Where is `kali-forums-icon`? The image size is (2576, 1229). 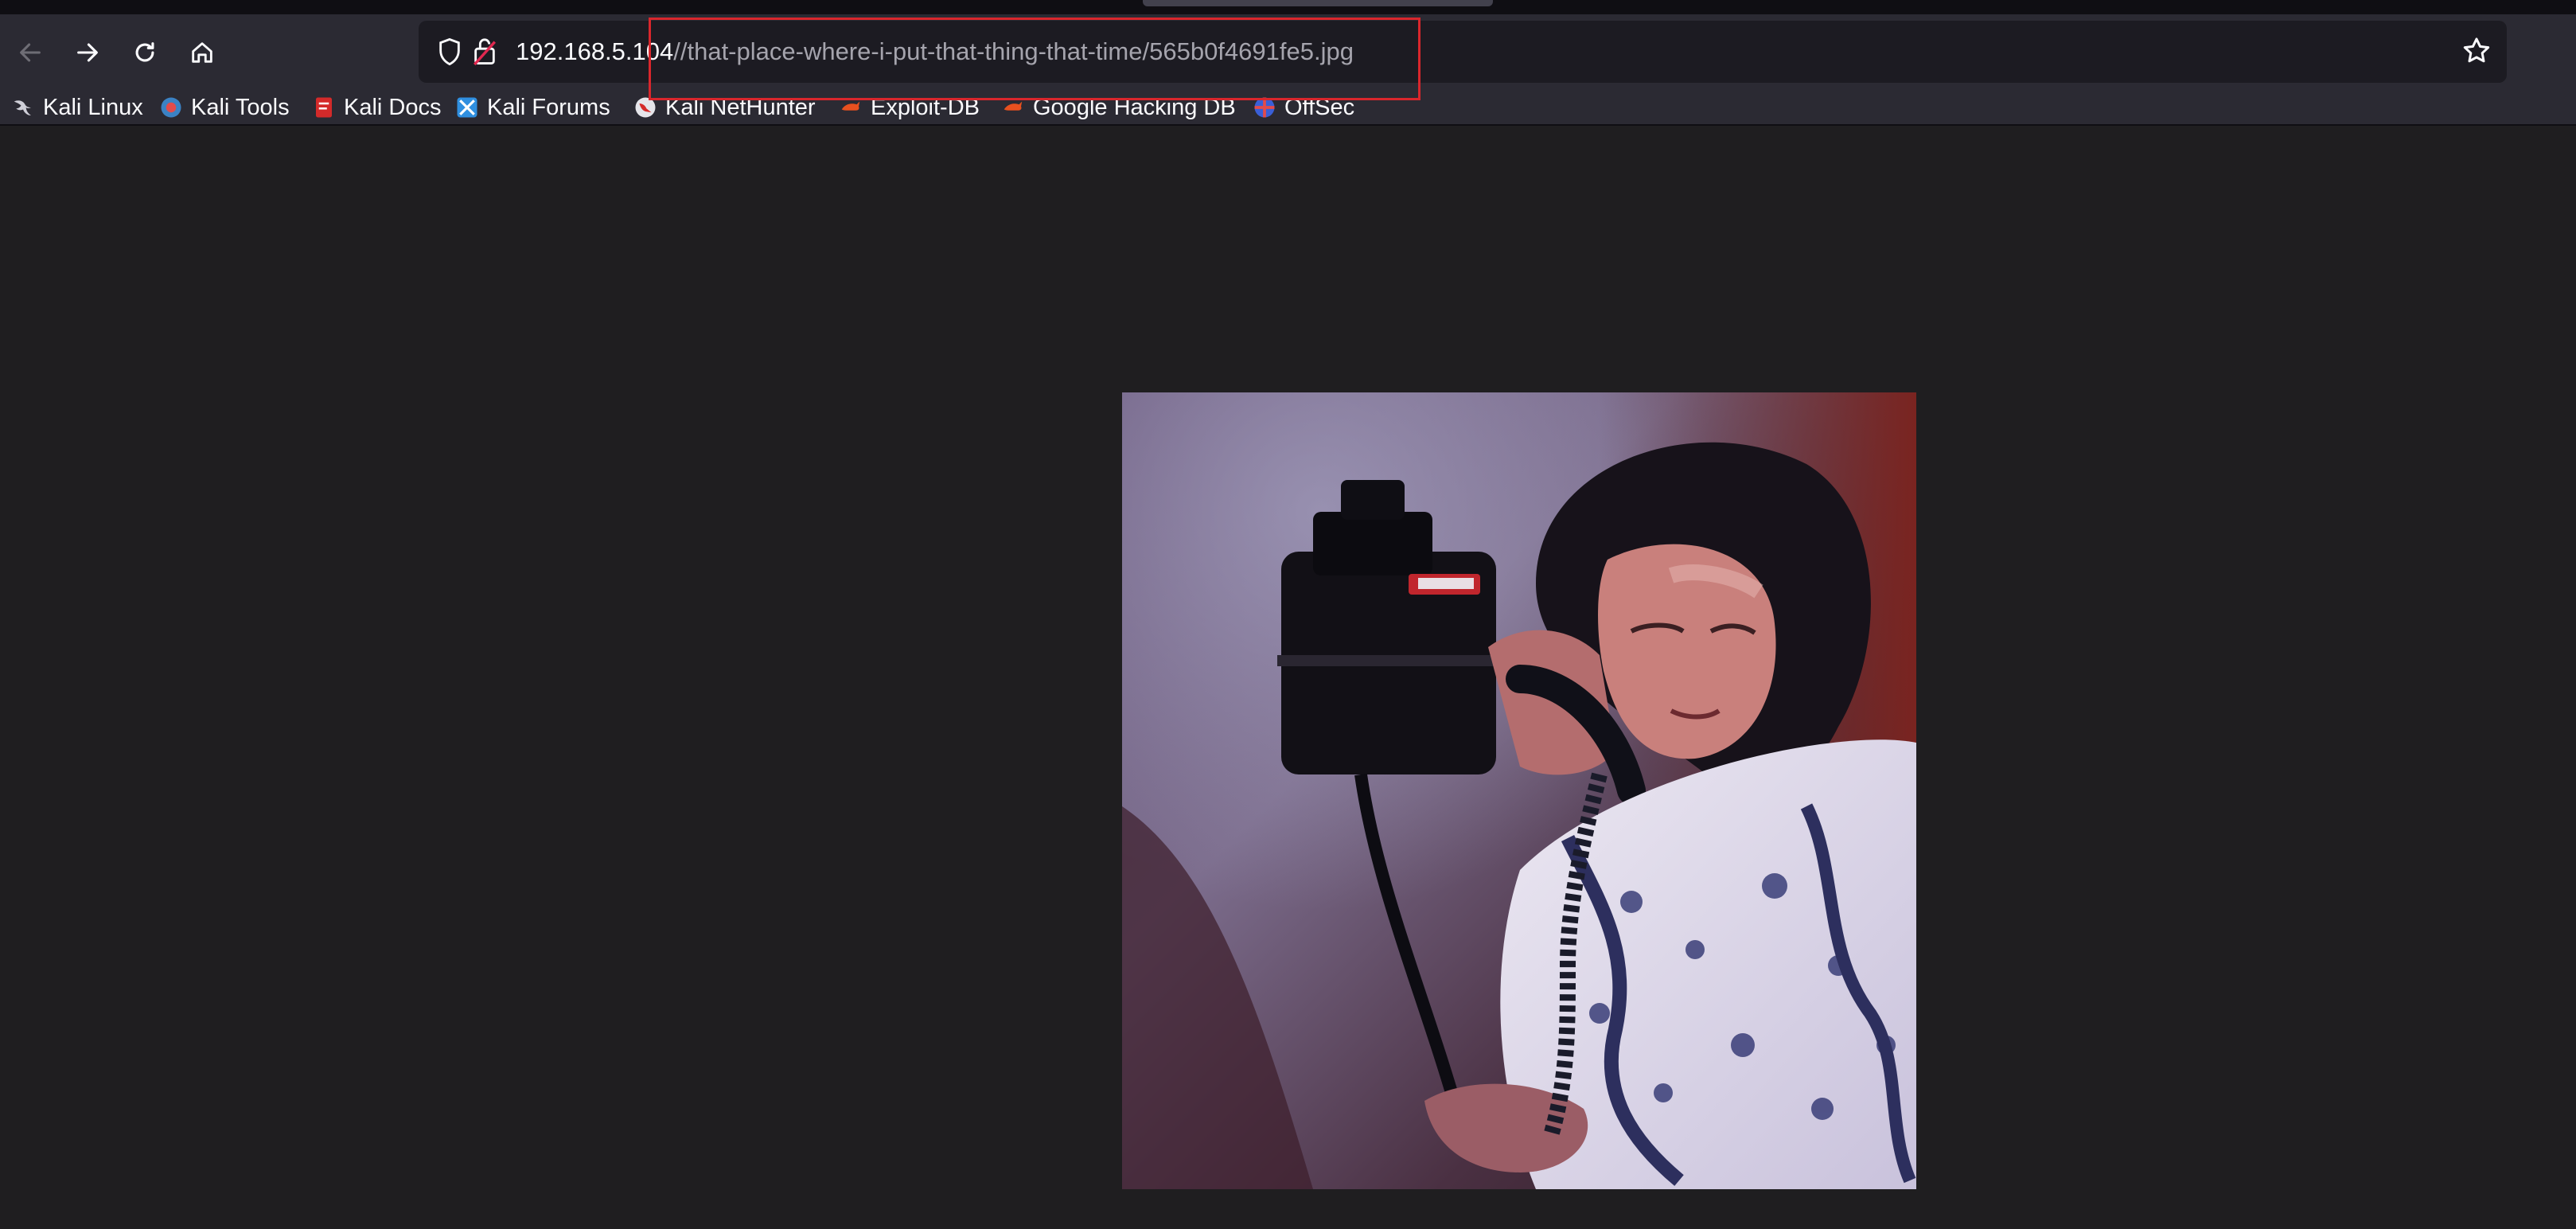 kali-forums-icon is located at coordinates (467, 108).